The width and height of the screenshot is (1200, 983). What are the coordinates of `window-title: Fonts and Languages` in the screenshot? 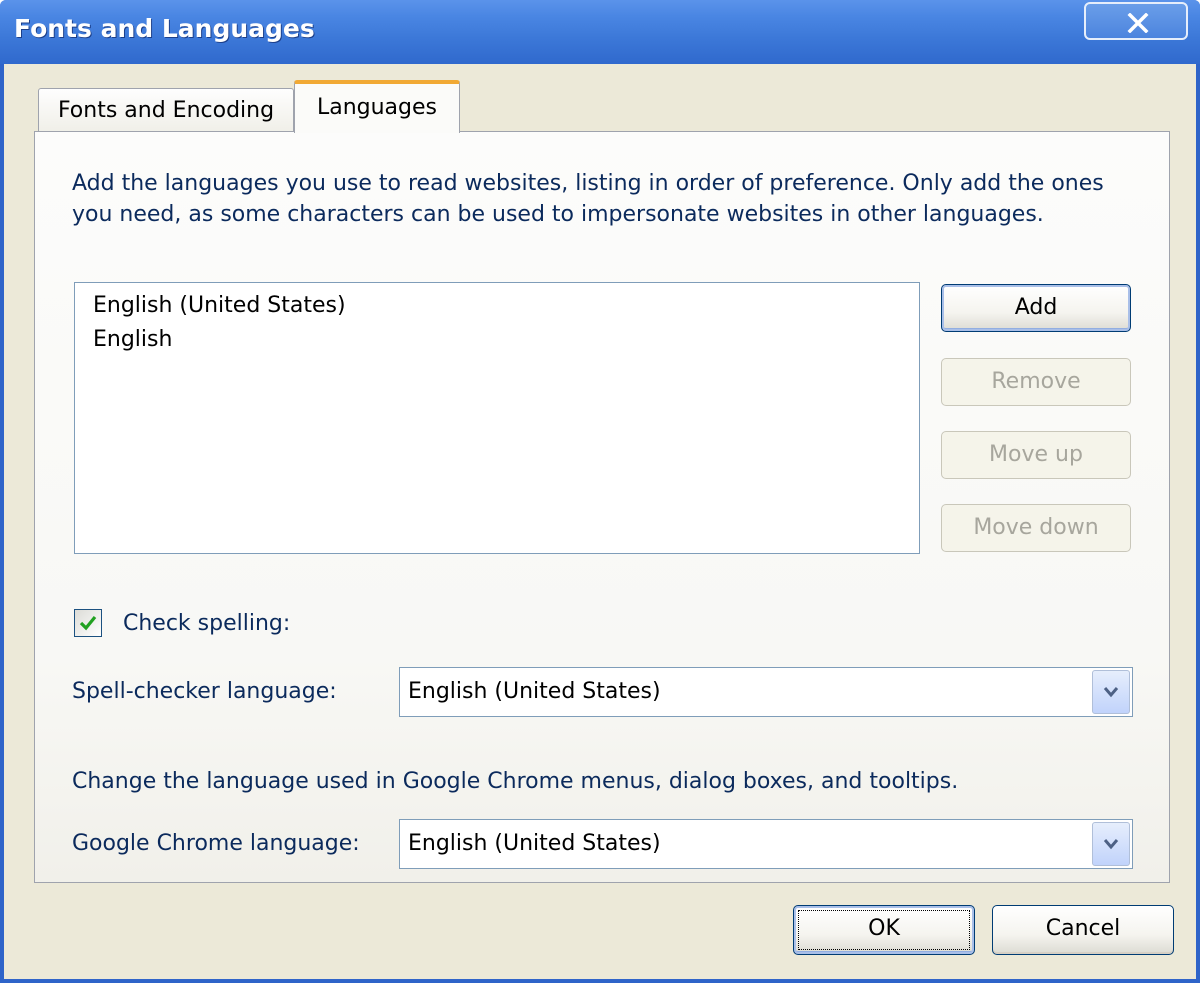 It's located at (164, 28).